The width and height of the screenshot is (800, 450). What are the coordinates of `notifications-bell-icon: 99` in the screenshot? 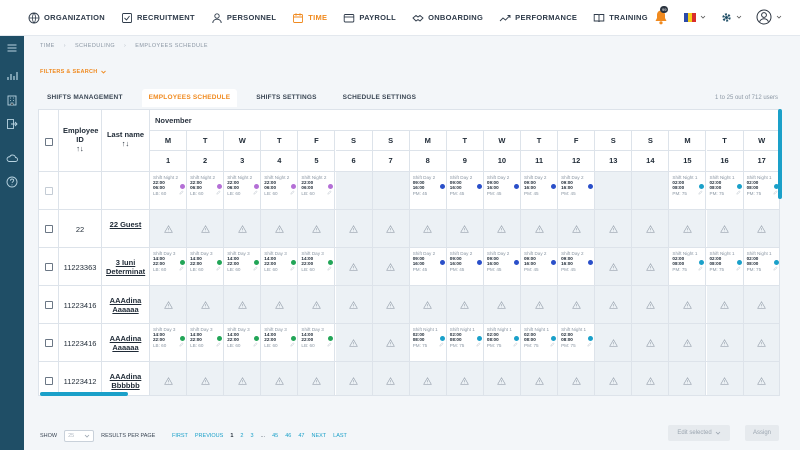 It's located at (661, 15).